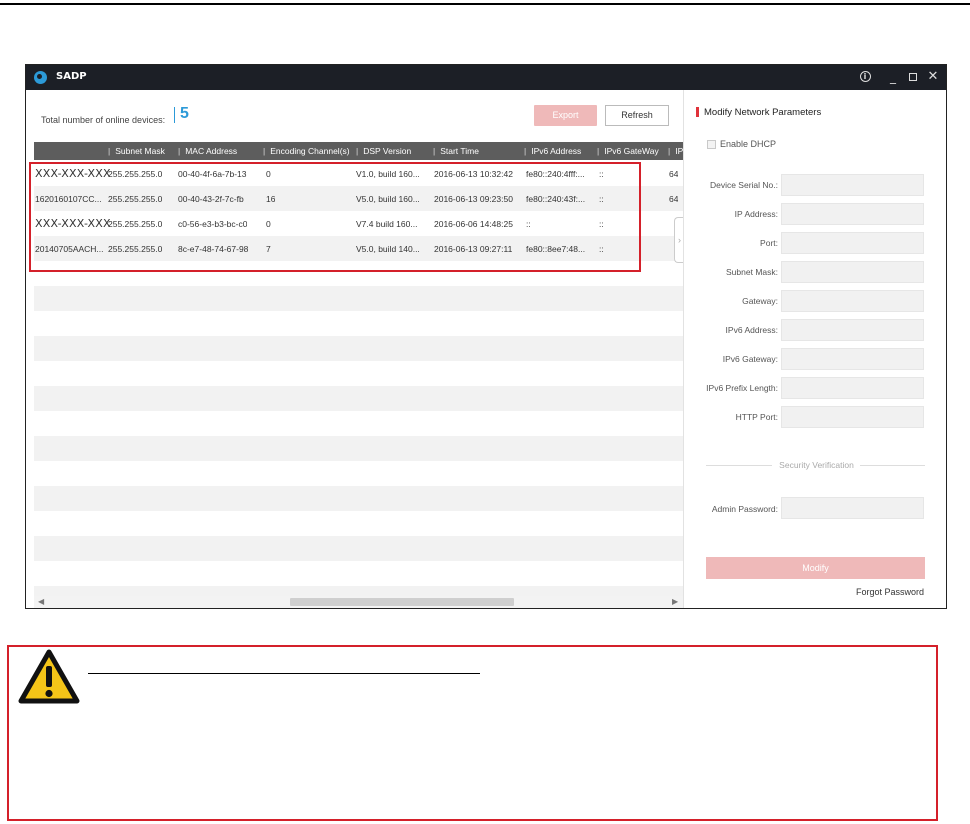  I want to click on column-header-subnet-mask: Subnet Mask, so click(136, 151).